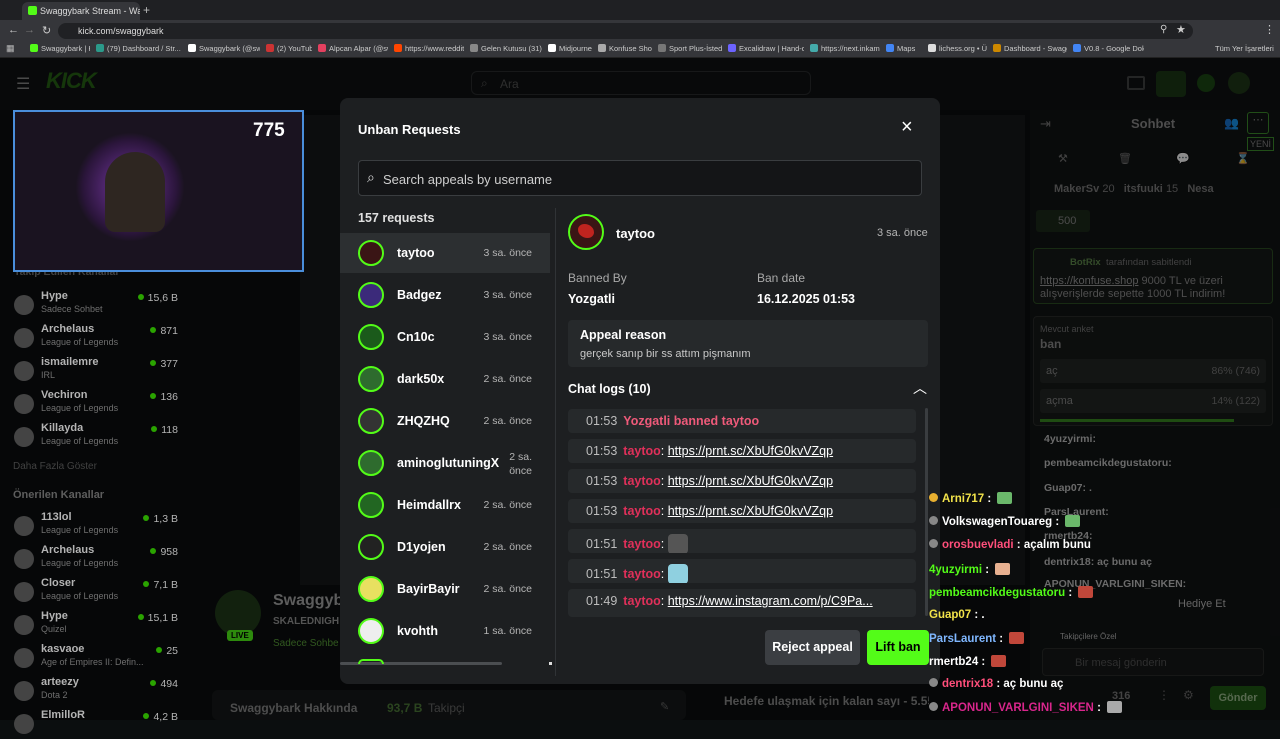 The width and height of the screenshot is (1280, 739). I want to click on request-row: D1yojen 2 sa. önce, so click(445, 547).